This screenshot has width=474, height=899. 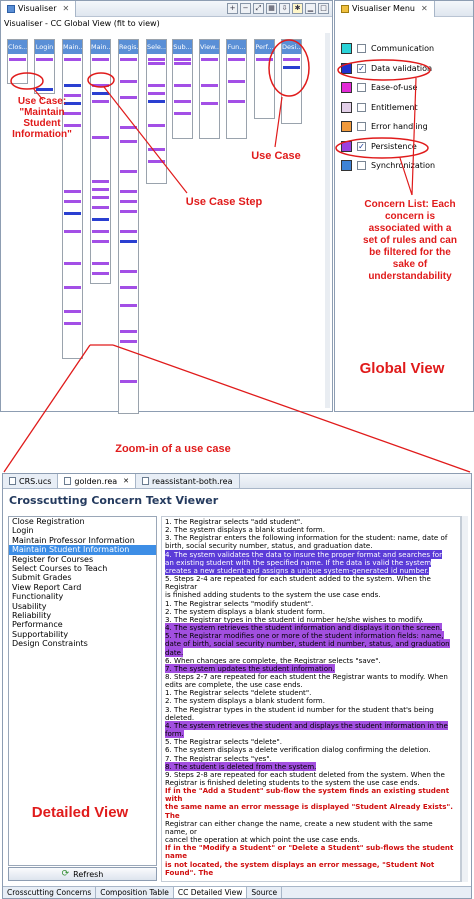 What do you see at coordinates (404, 166) in the screenshot?
I see `concern-row: Synchronization` at bounding box center [404, 166].